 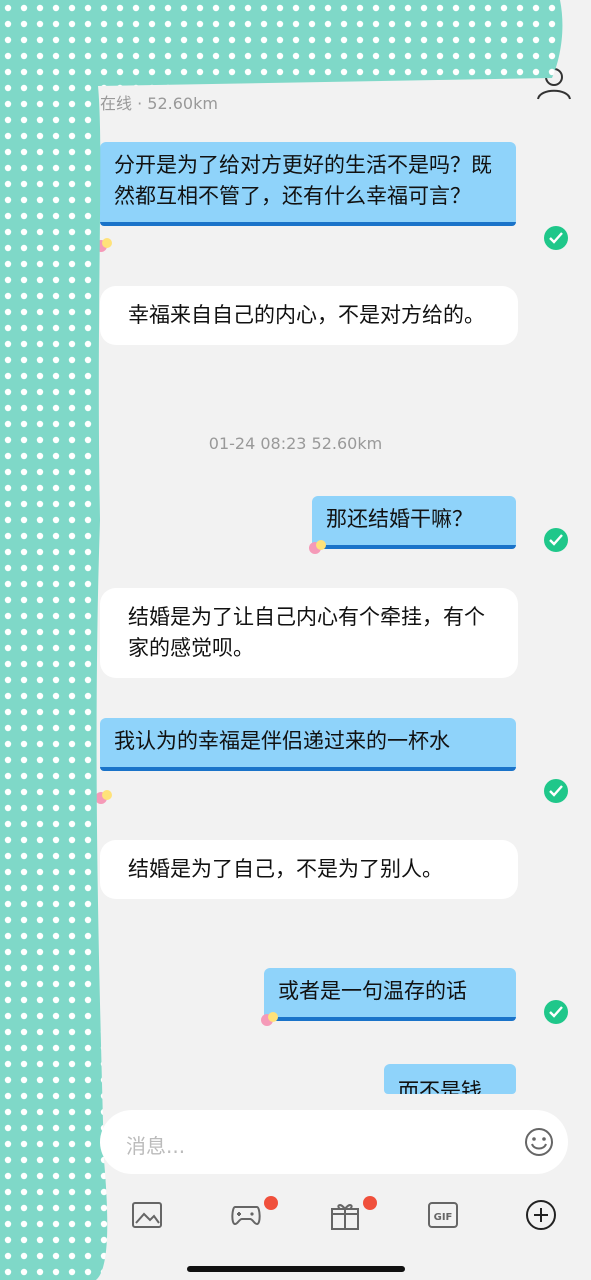 What do you see at coordinates (345, 1215) in the screenshot?
I see `gift-icon` at bounding box center [345, 1215].